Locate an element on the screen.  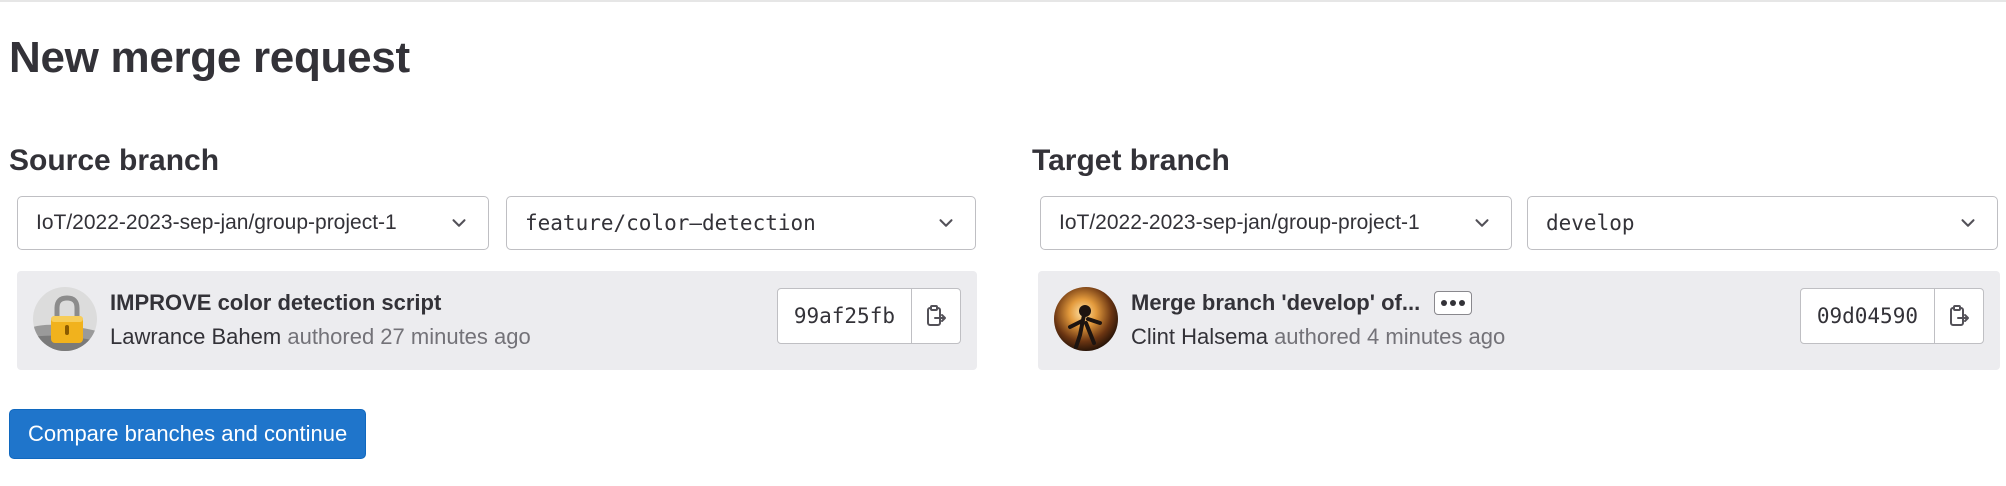
padlock-avatar-icon is located at coordinates (65, 319).